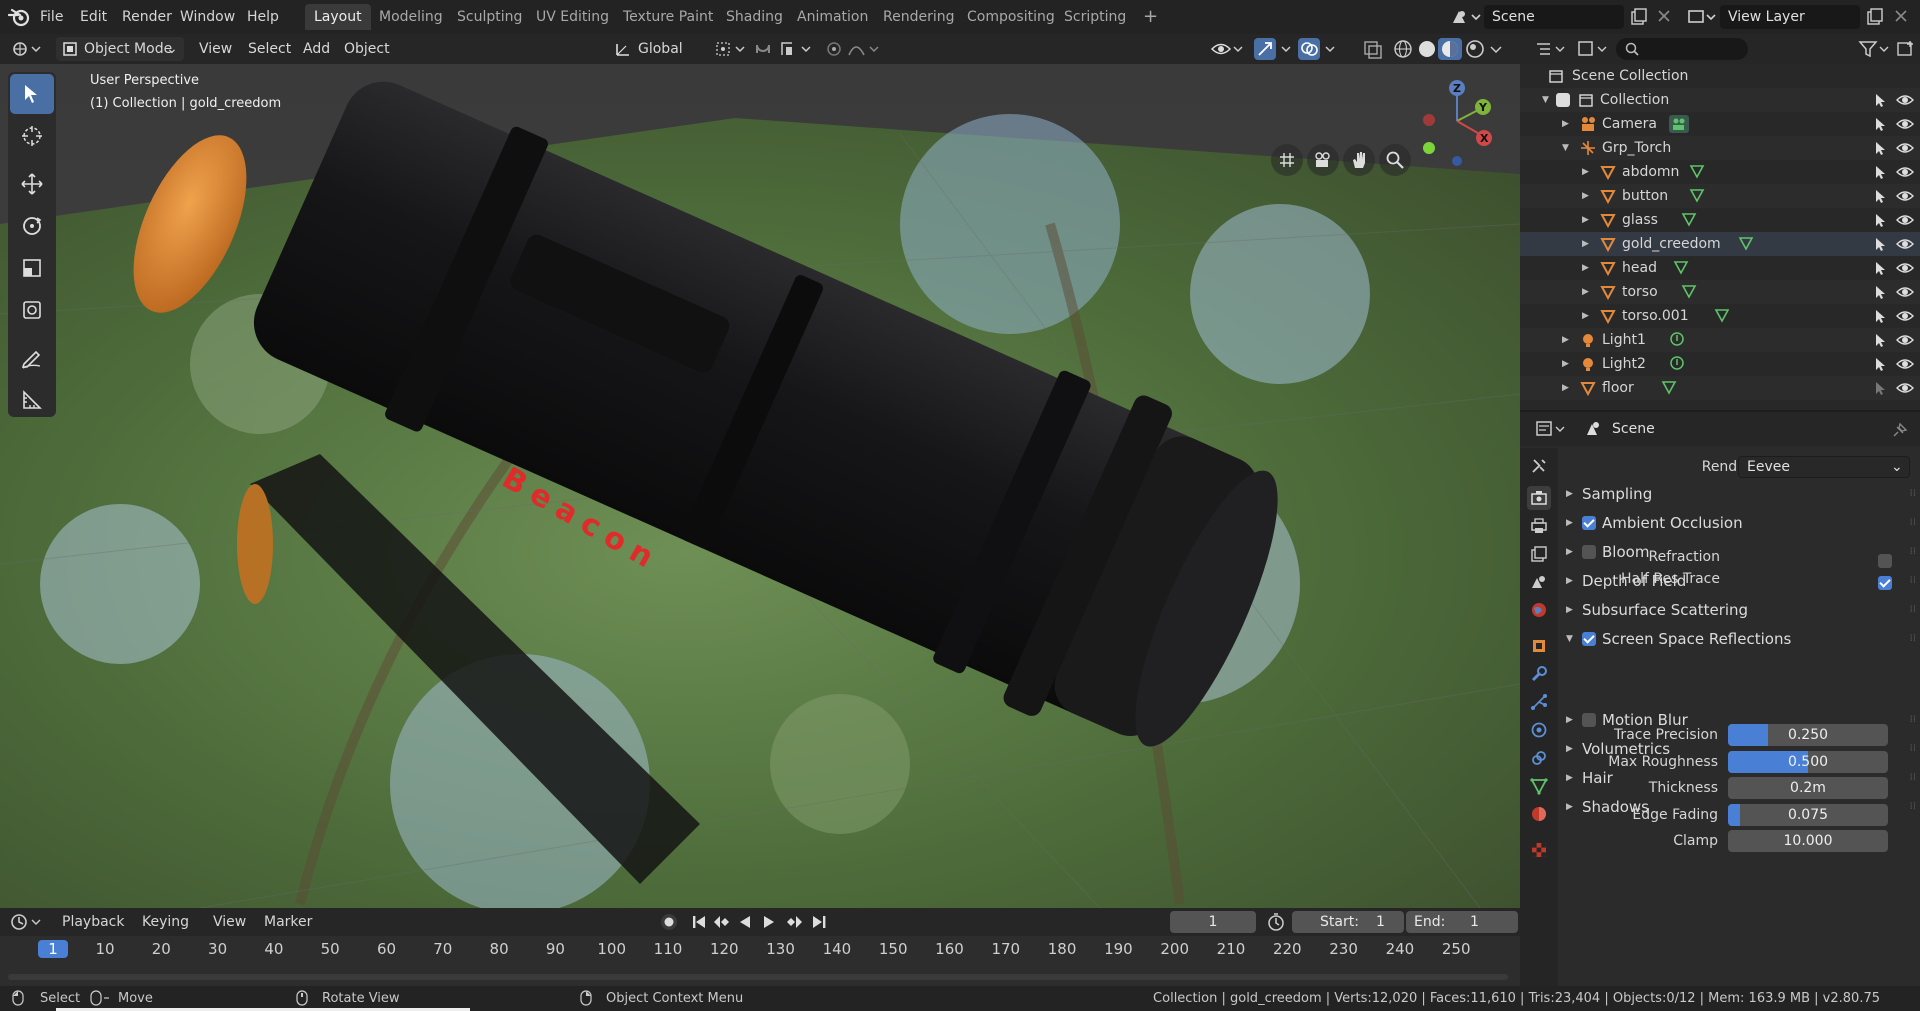 Image resolution: width=1920 pixels, height=1011 pixels. Describe the element at coordinates (32, 184) in the screenshot. I see `move-tool` at that location.